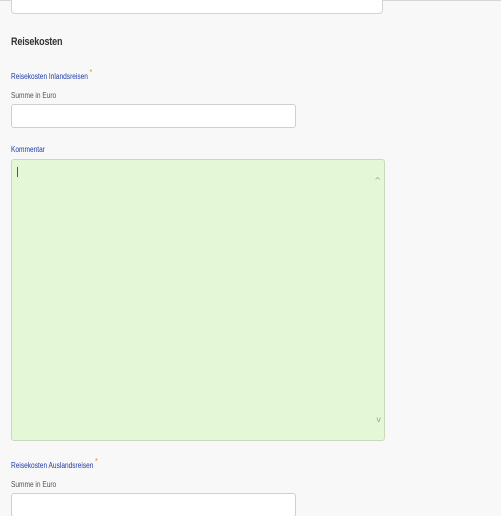 The height and width of the screenshot is (516, 501). I want to click on scroll-down-icon: v, so click(378, 419).